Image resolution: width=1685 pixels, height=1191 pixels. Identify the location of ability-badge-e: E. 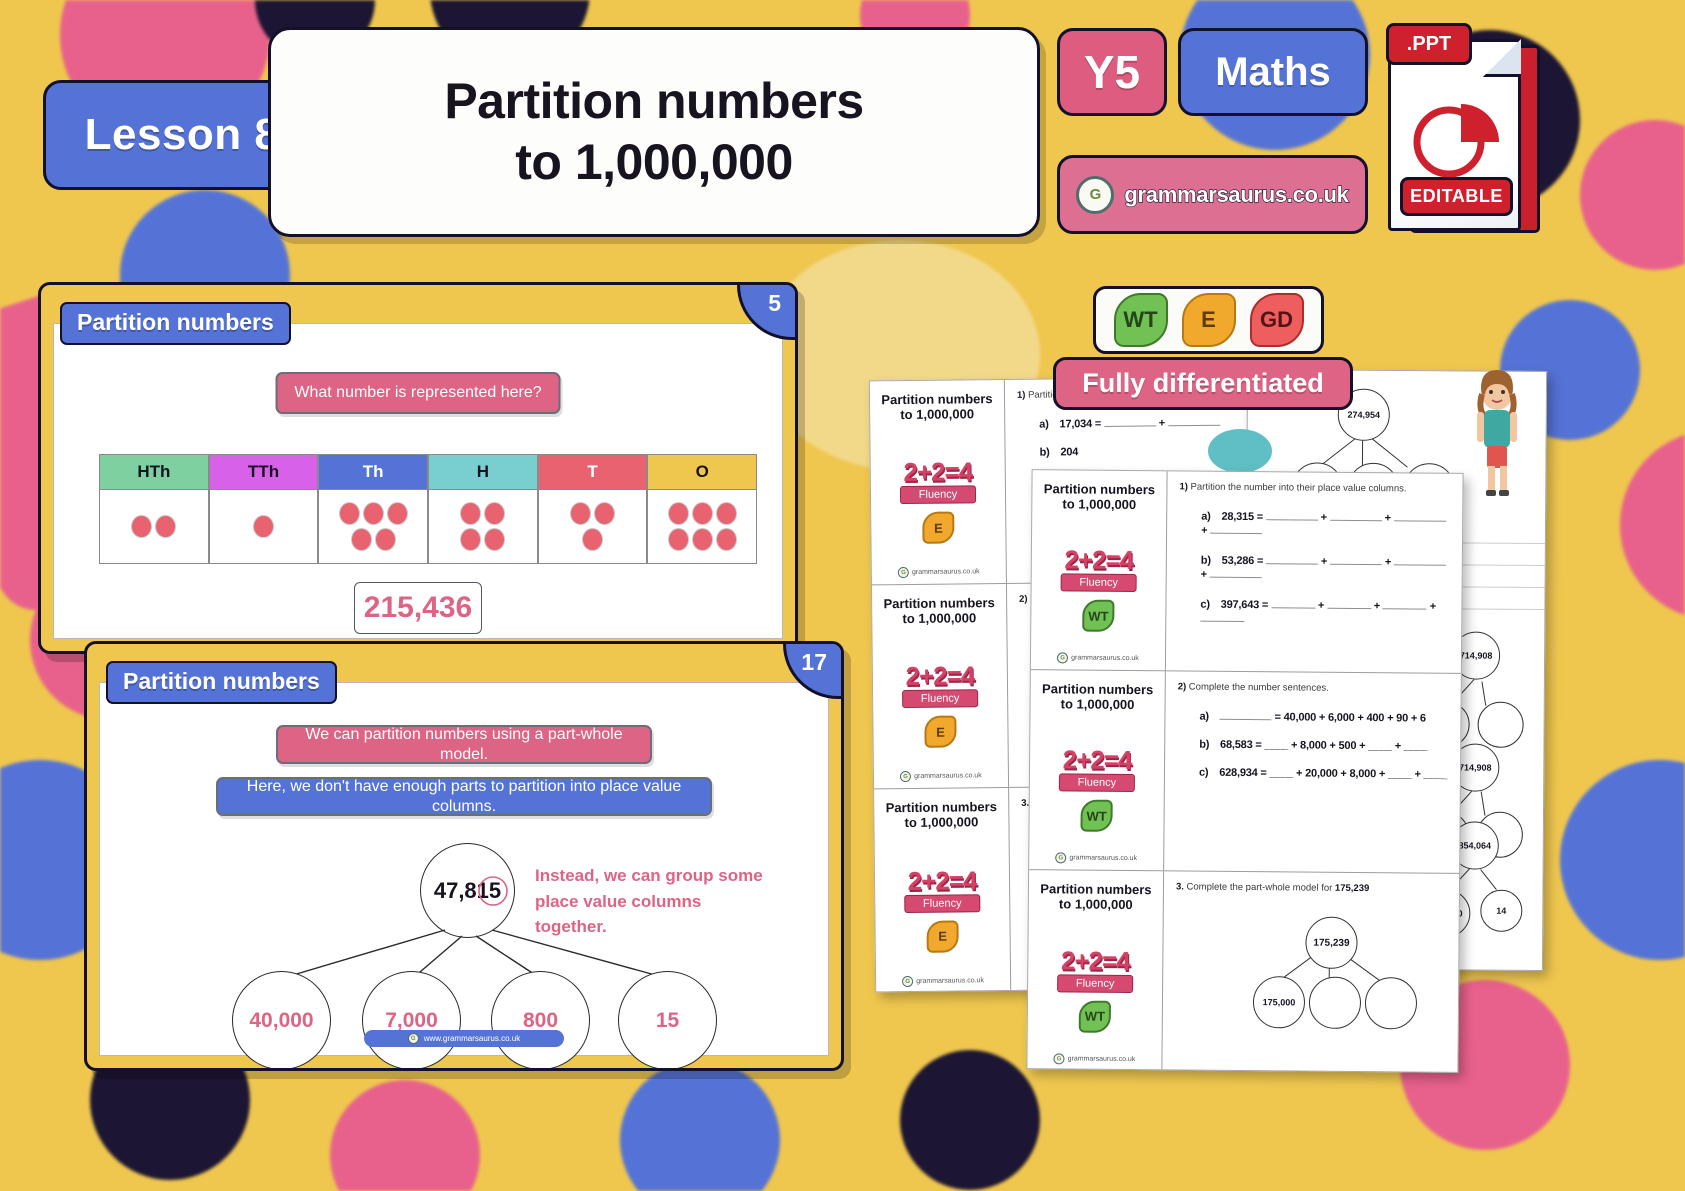
(1208, 320).